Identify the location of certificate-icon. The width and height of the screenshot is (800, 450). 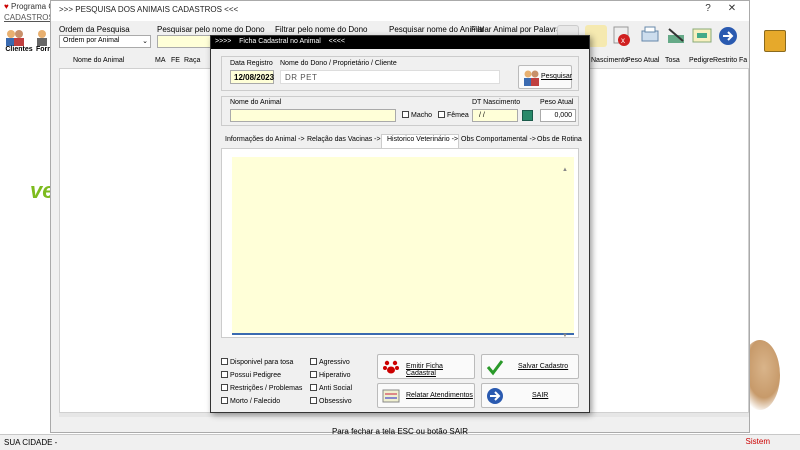
(702, 36).